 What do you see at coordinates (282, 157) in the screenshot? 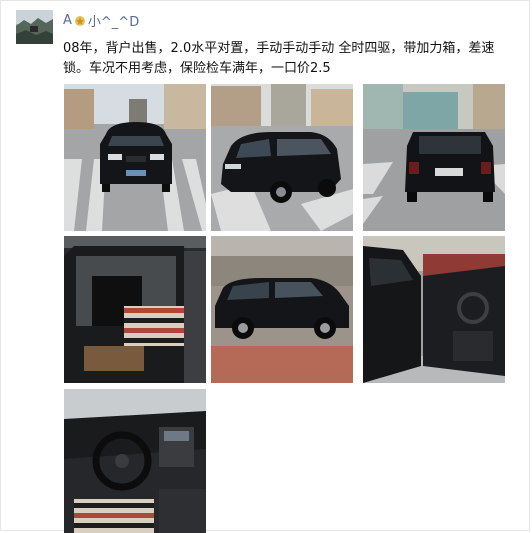
I see `photo-car-three-quarter` at bounding box center [282, 157].